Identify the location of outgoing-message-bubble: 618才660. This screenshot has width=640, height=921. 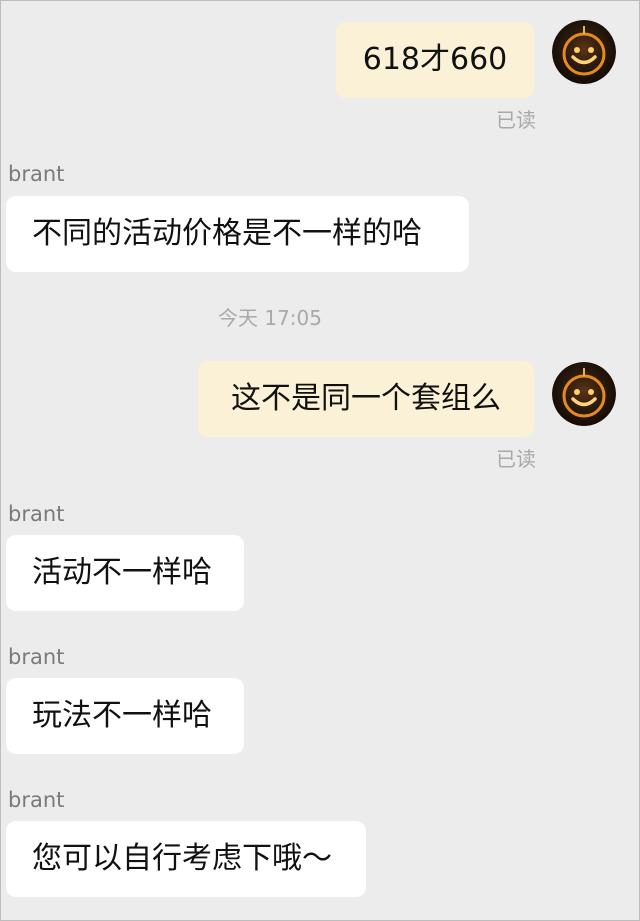
(435, 60).